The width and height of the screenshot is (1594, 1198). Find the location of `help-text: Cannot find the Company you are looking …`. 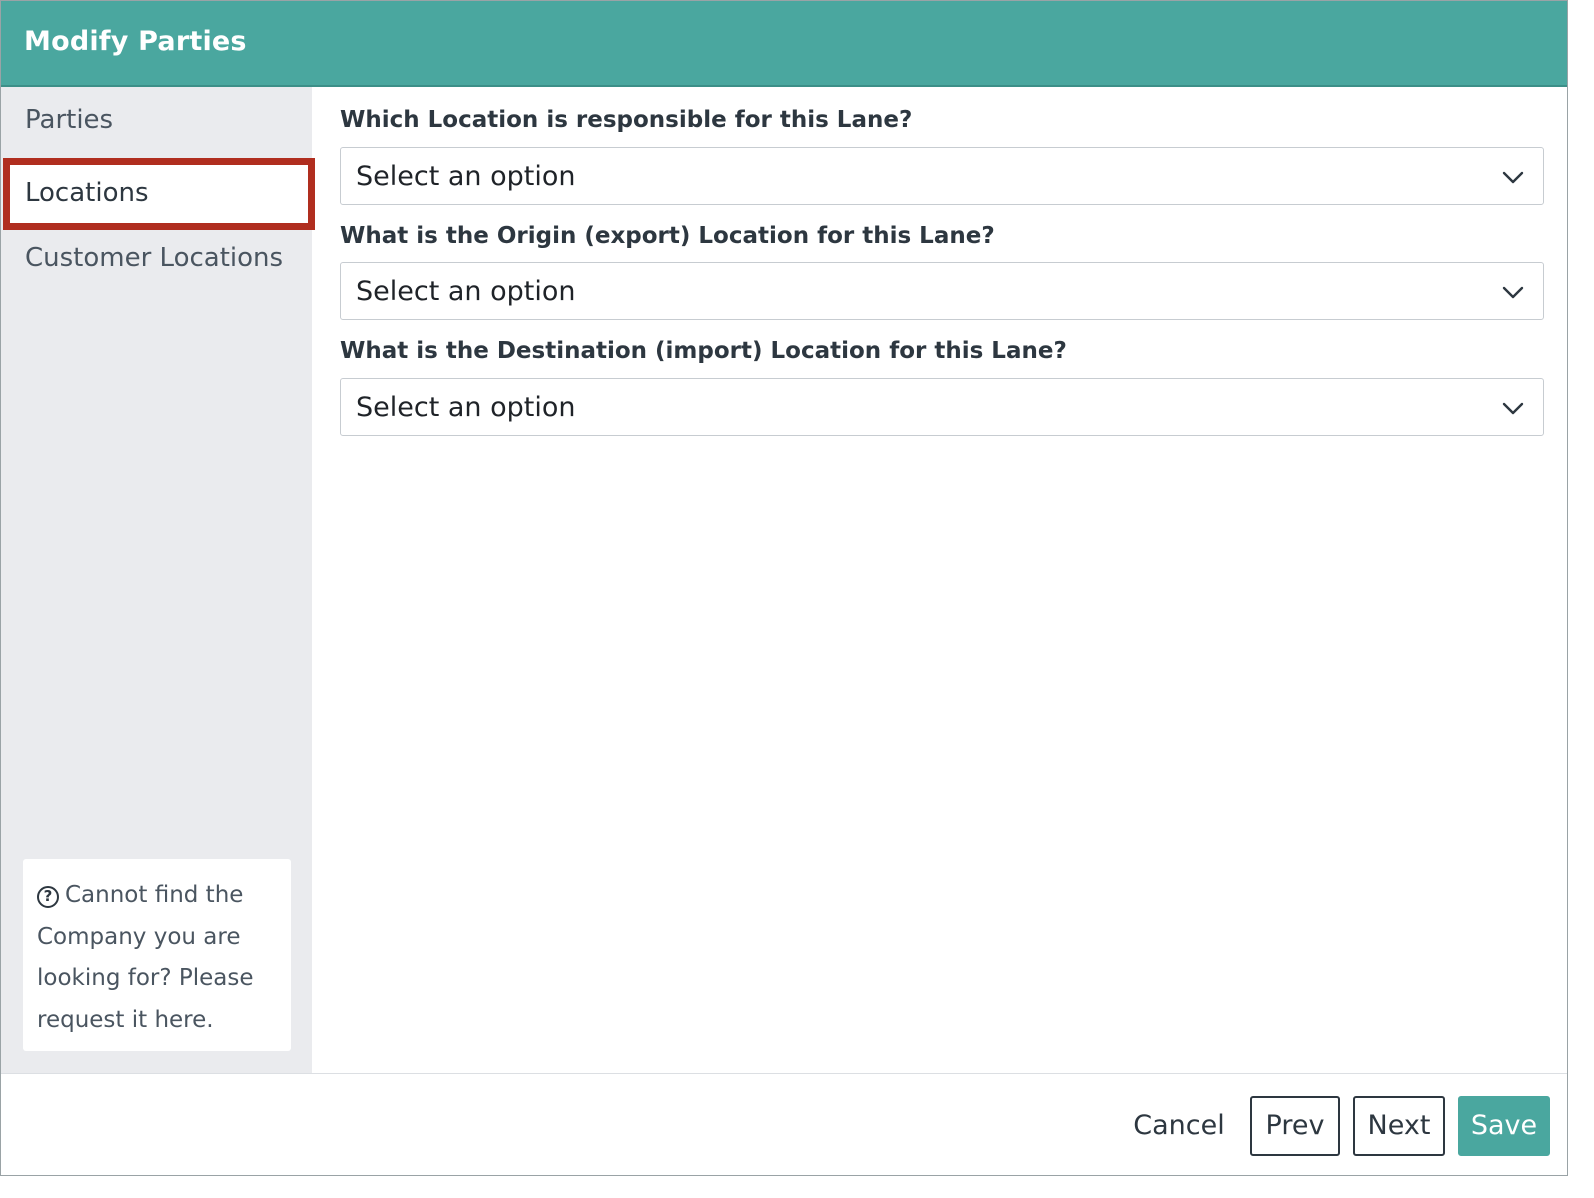

help-text: Cannot find the Company you are looking … is located at coordinates (145, 957).